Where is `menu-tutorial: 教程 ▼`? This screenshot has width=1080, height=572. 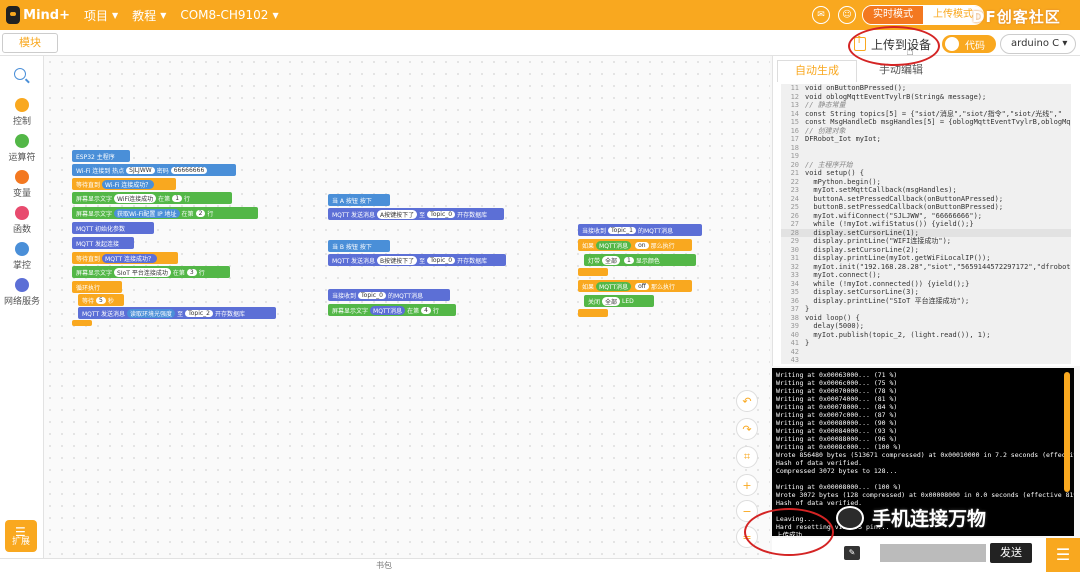 menu-tutorial: 教程 ▼ is located at coordinates (149, 15).